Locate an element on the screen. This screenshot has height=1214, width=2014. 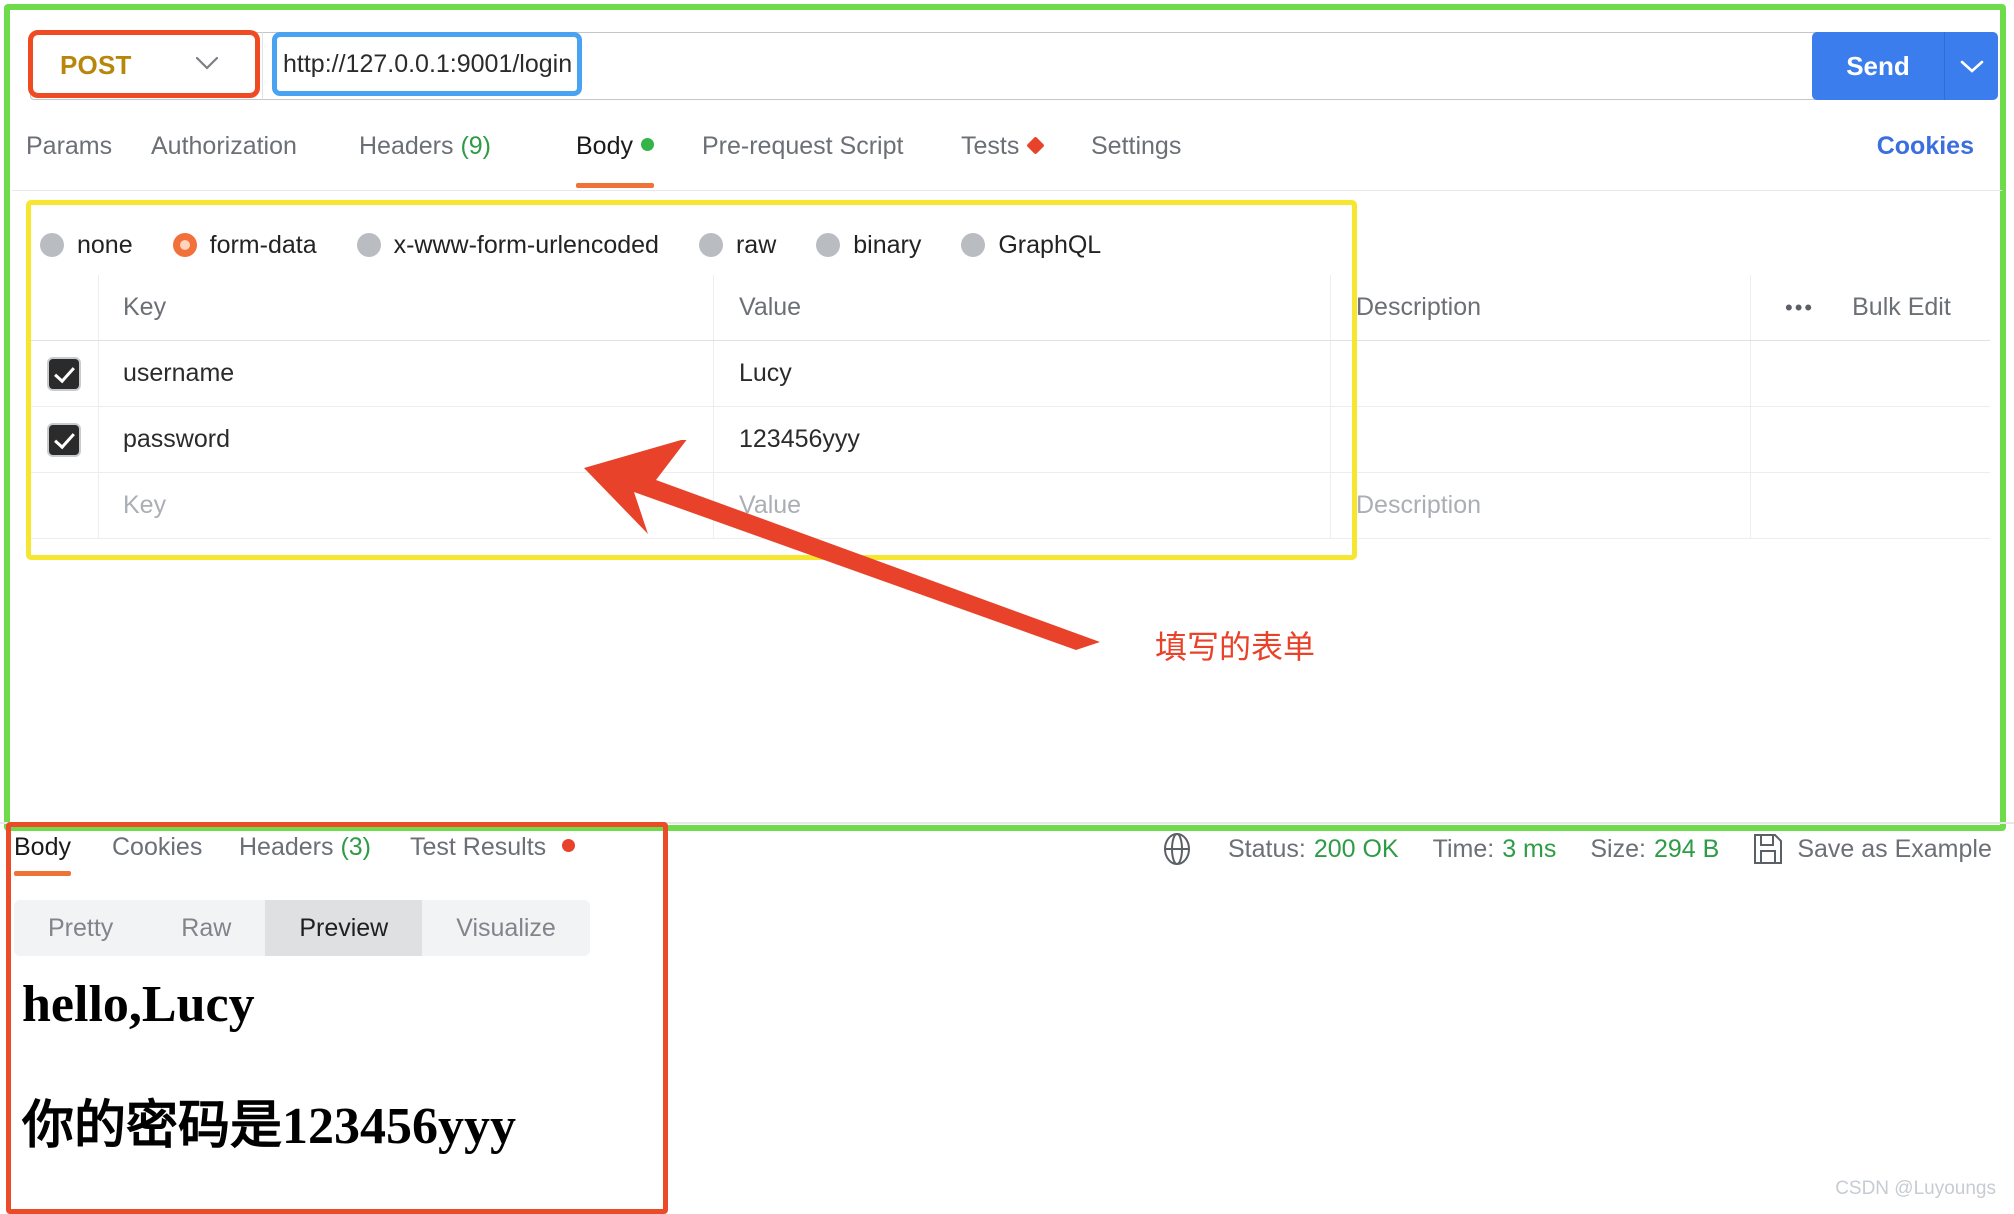
table-row-empty: Key Value Description is located at coordinates (1010, 506).